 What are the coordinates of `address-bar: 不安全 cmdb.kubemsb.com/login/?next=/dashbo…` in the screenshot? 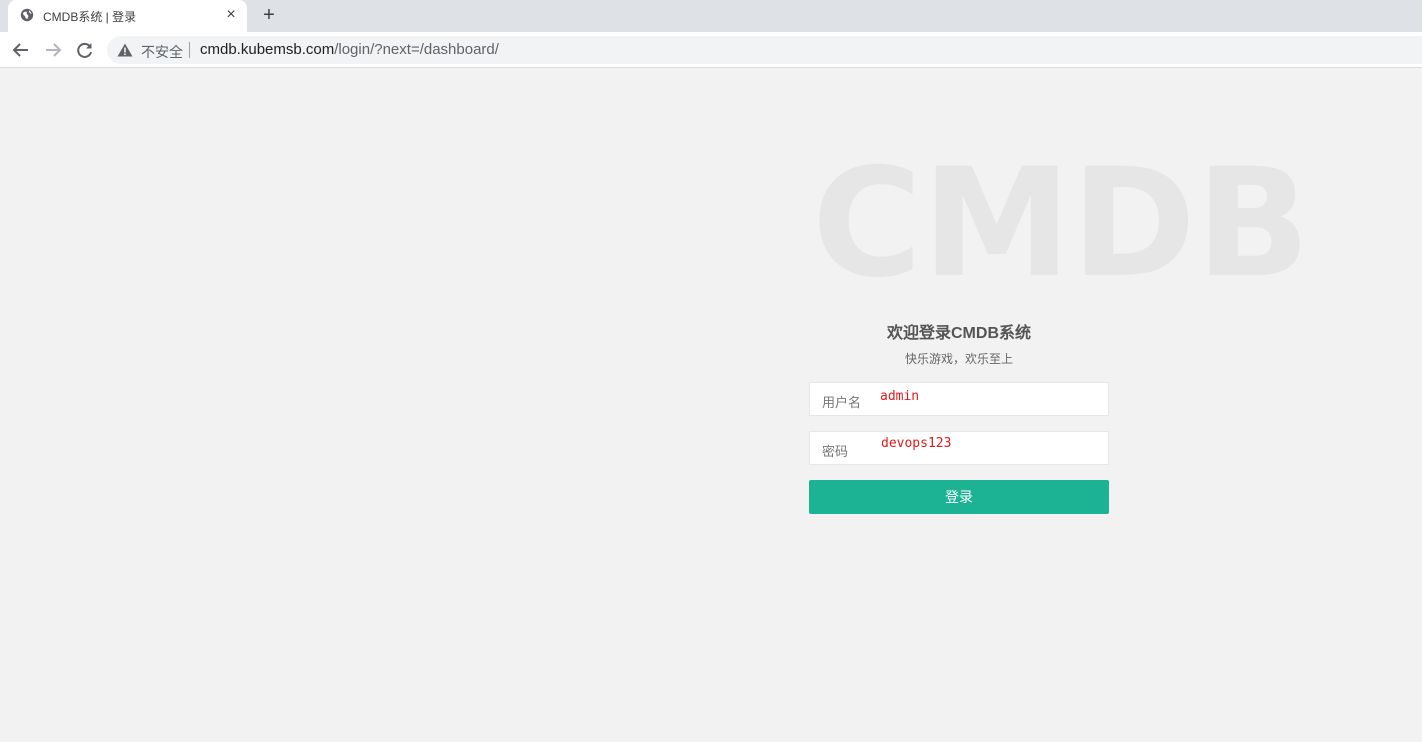 It's located at (764, 50).